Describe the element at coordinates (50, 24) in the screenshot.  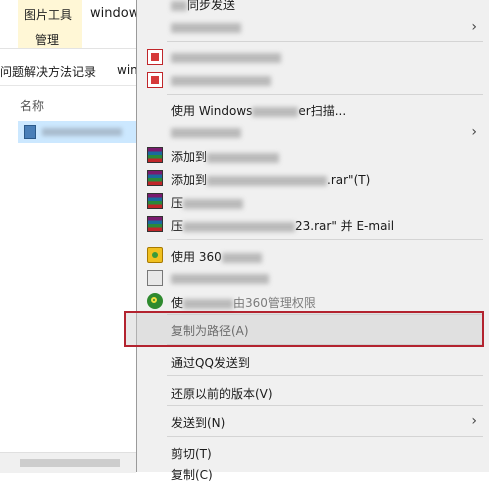
I see `picture-tools-tab: 图片工具 管理` at that location.